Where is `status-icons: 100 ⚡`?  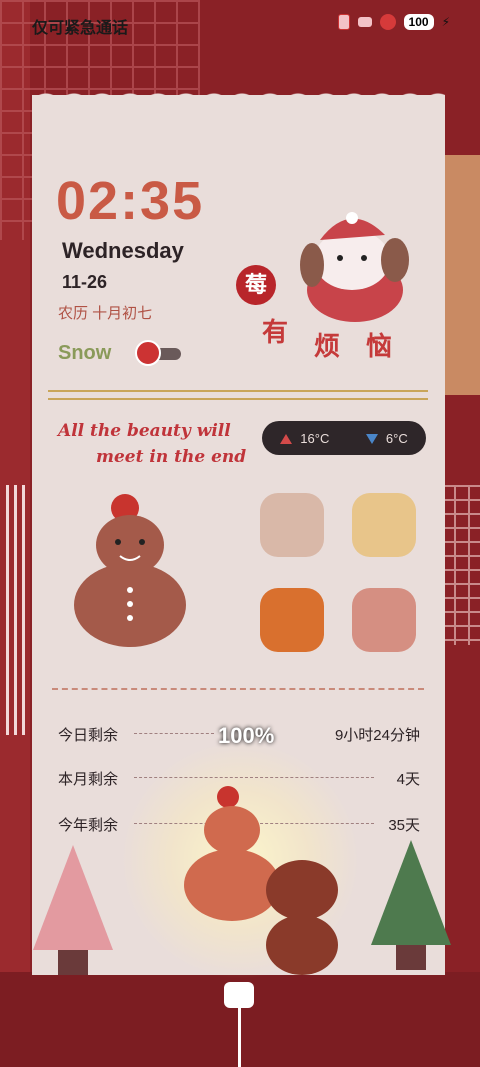
status-icons: 100 ⚡ is located at coordinates (393, 22).